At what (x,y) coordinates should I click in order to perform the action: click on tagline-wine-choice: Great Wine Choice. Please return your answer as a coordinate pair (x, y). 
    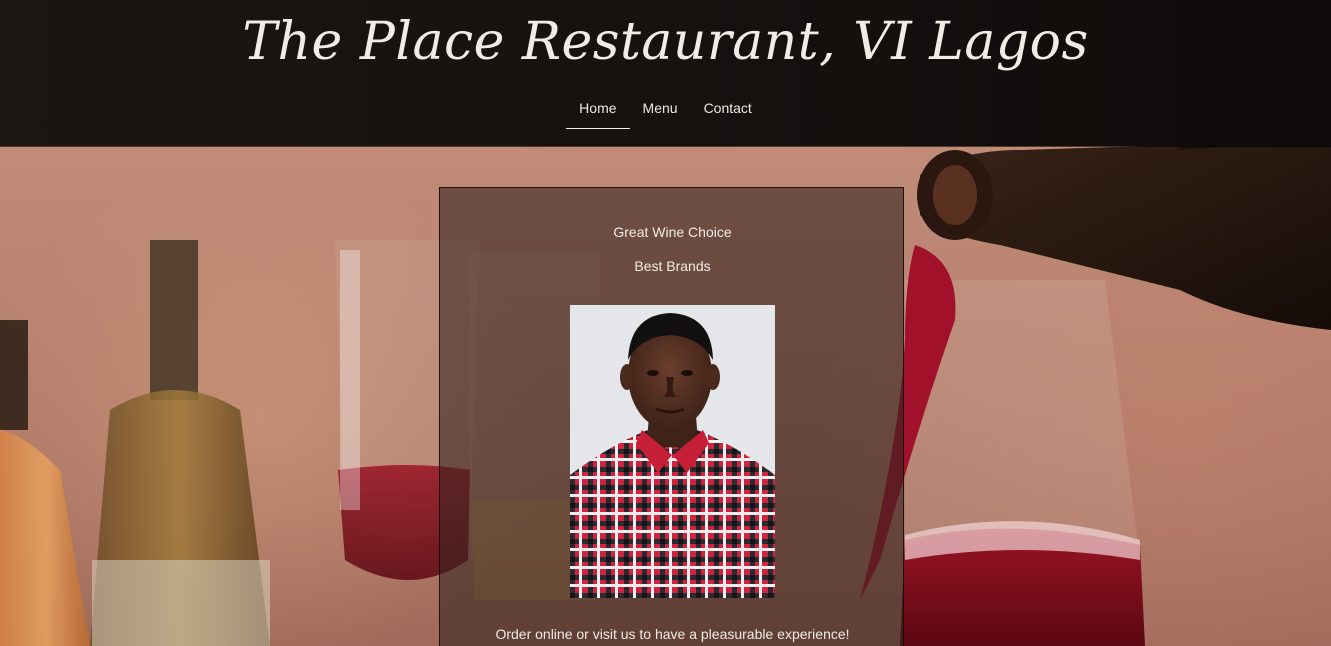
    Looking at the image, I should click on (672, 232).